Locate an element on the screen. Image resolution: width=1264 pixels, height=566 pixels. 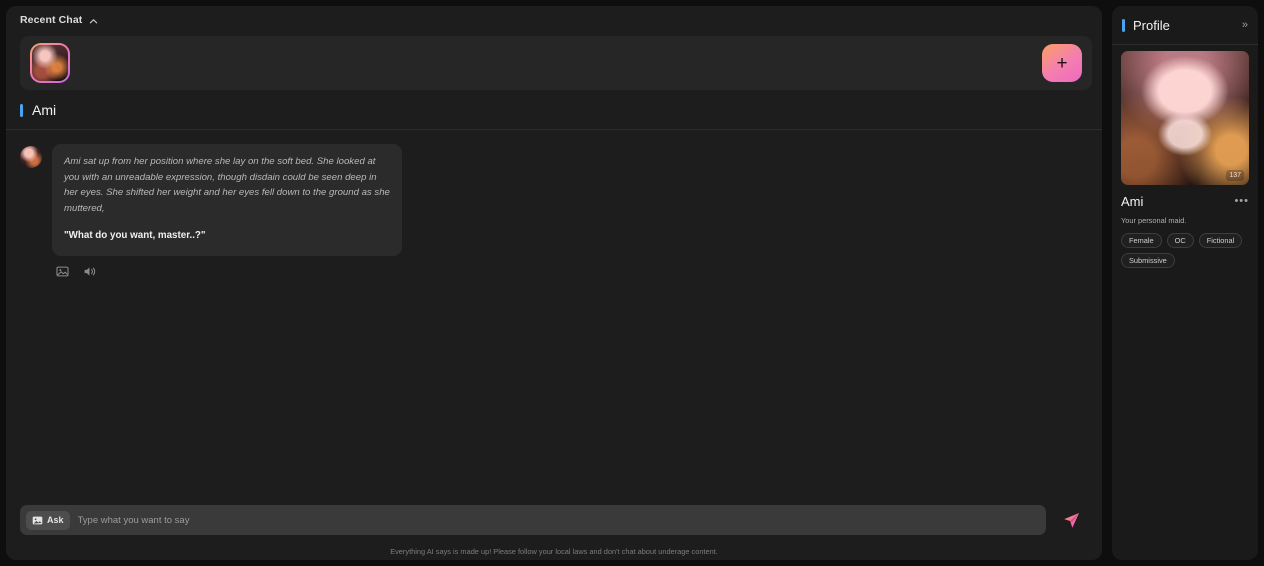
tag-chip: Submissive is located at coordinates (1148, 260).